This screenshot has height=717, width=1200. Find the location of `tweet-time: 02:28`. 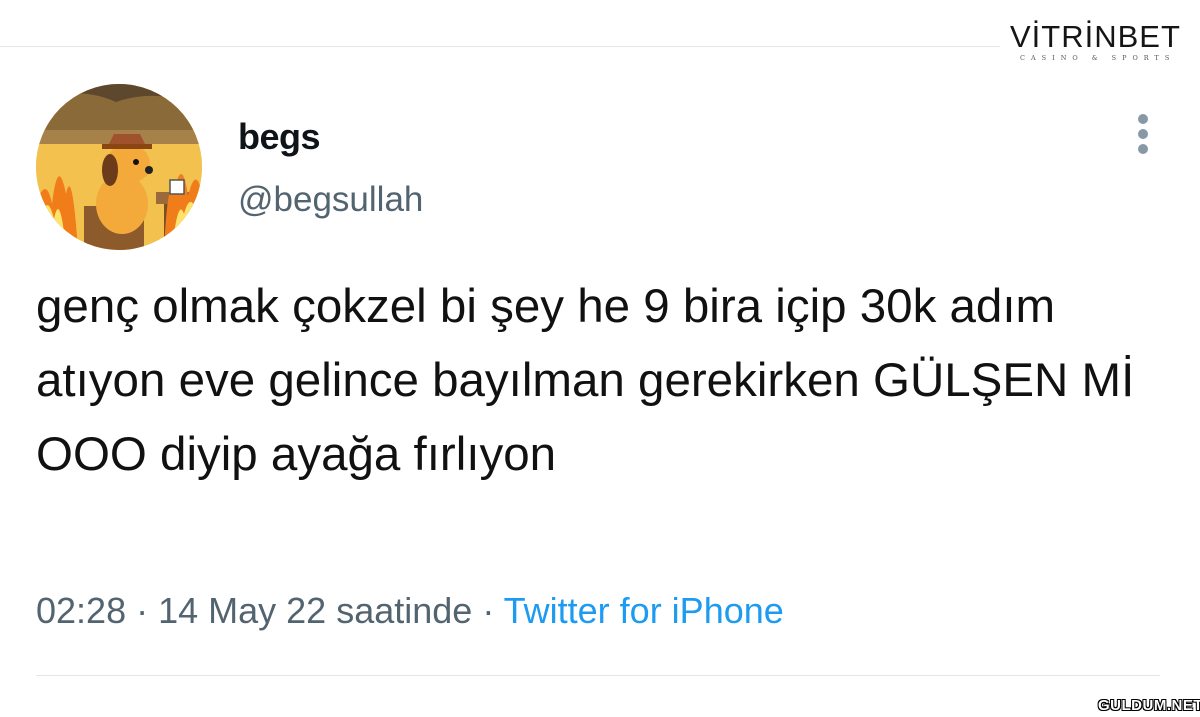

tweet-time: 02:28 is located at coordinates (81, 610).